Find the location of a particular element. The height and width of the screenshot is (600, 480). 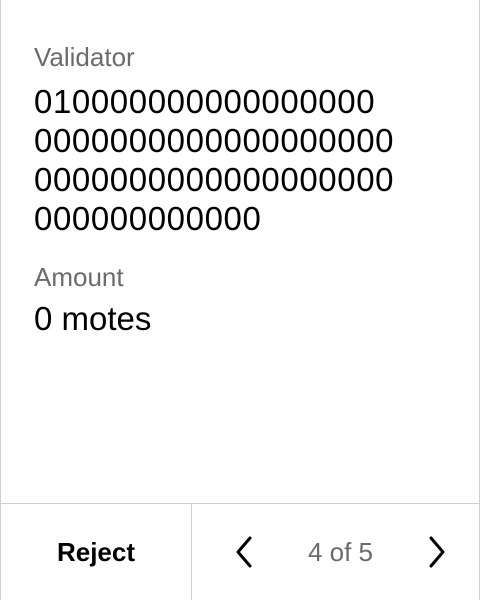

previous-page-button is located at coordinates (244, 552).